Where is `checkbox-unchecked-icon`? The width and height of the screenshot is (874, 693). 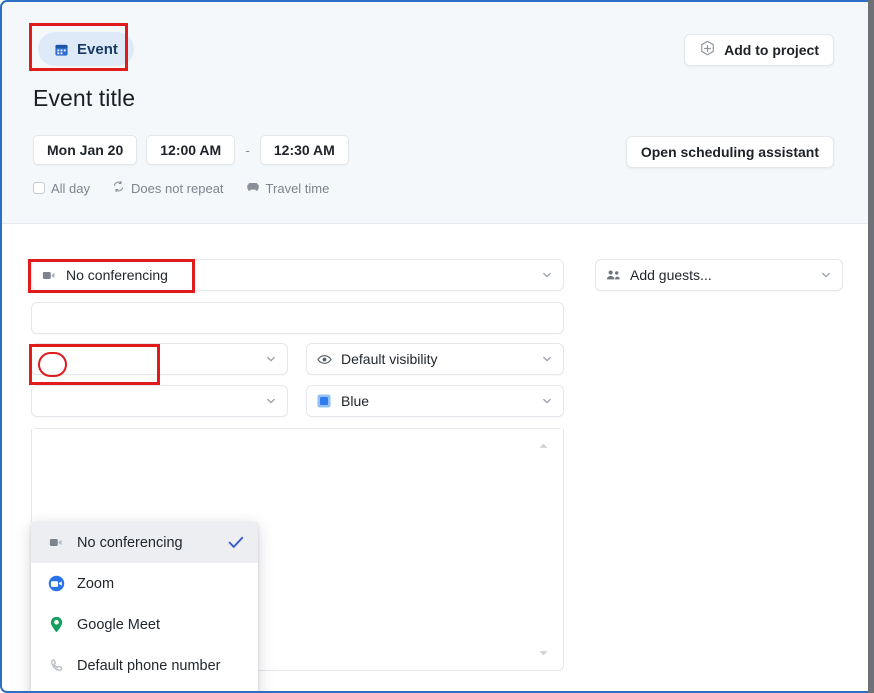
checkbox-unchecked-icon is located at coordinates (39, 188).